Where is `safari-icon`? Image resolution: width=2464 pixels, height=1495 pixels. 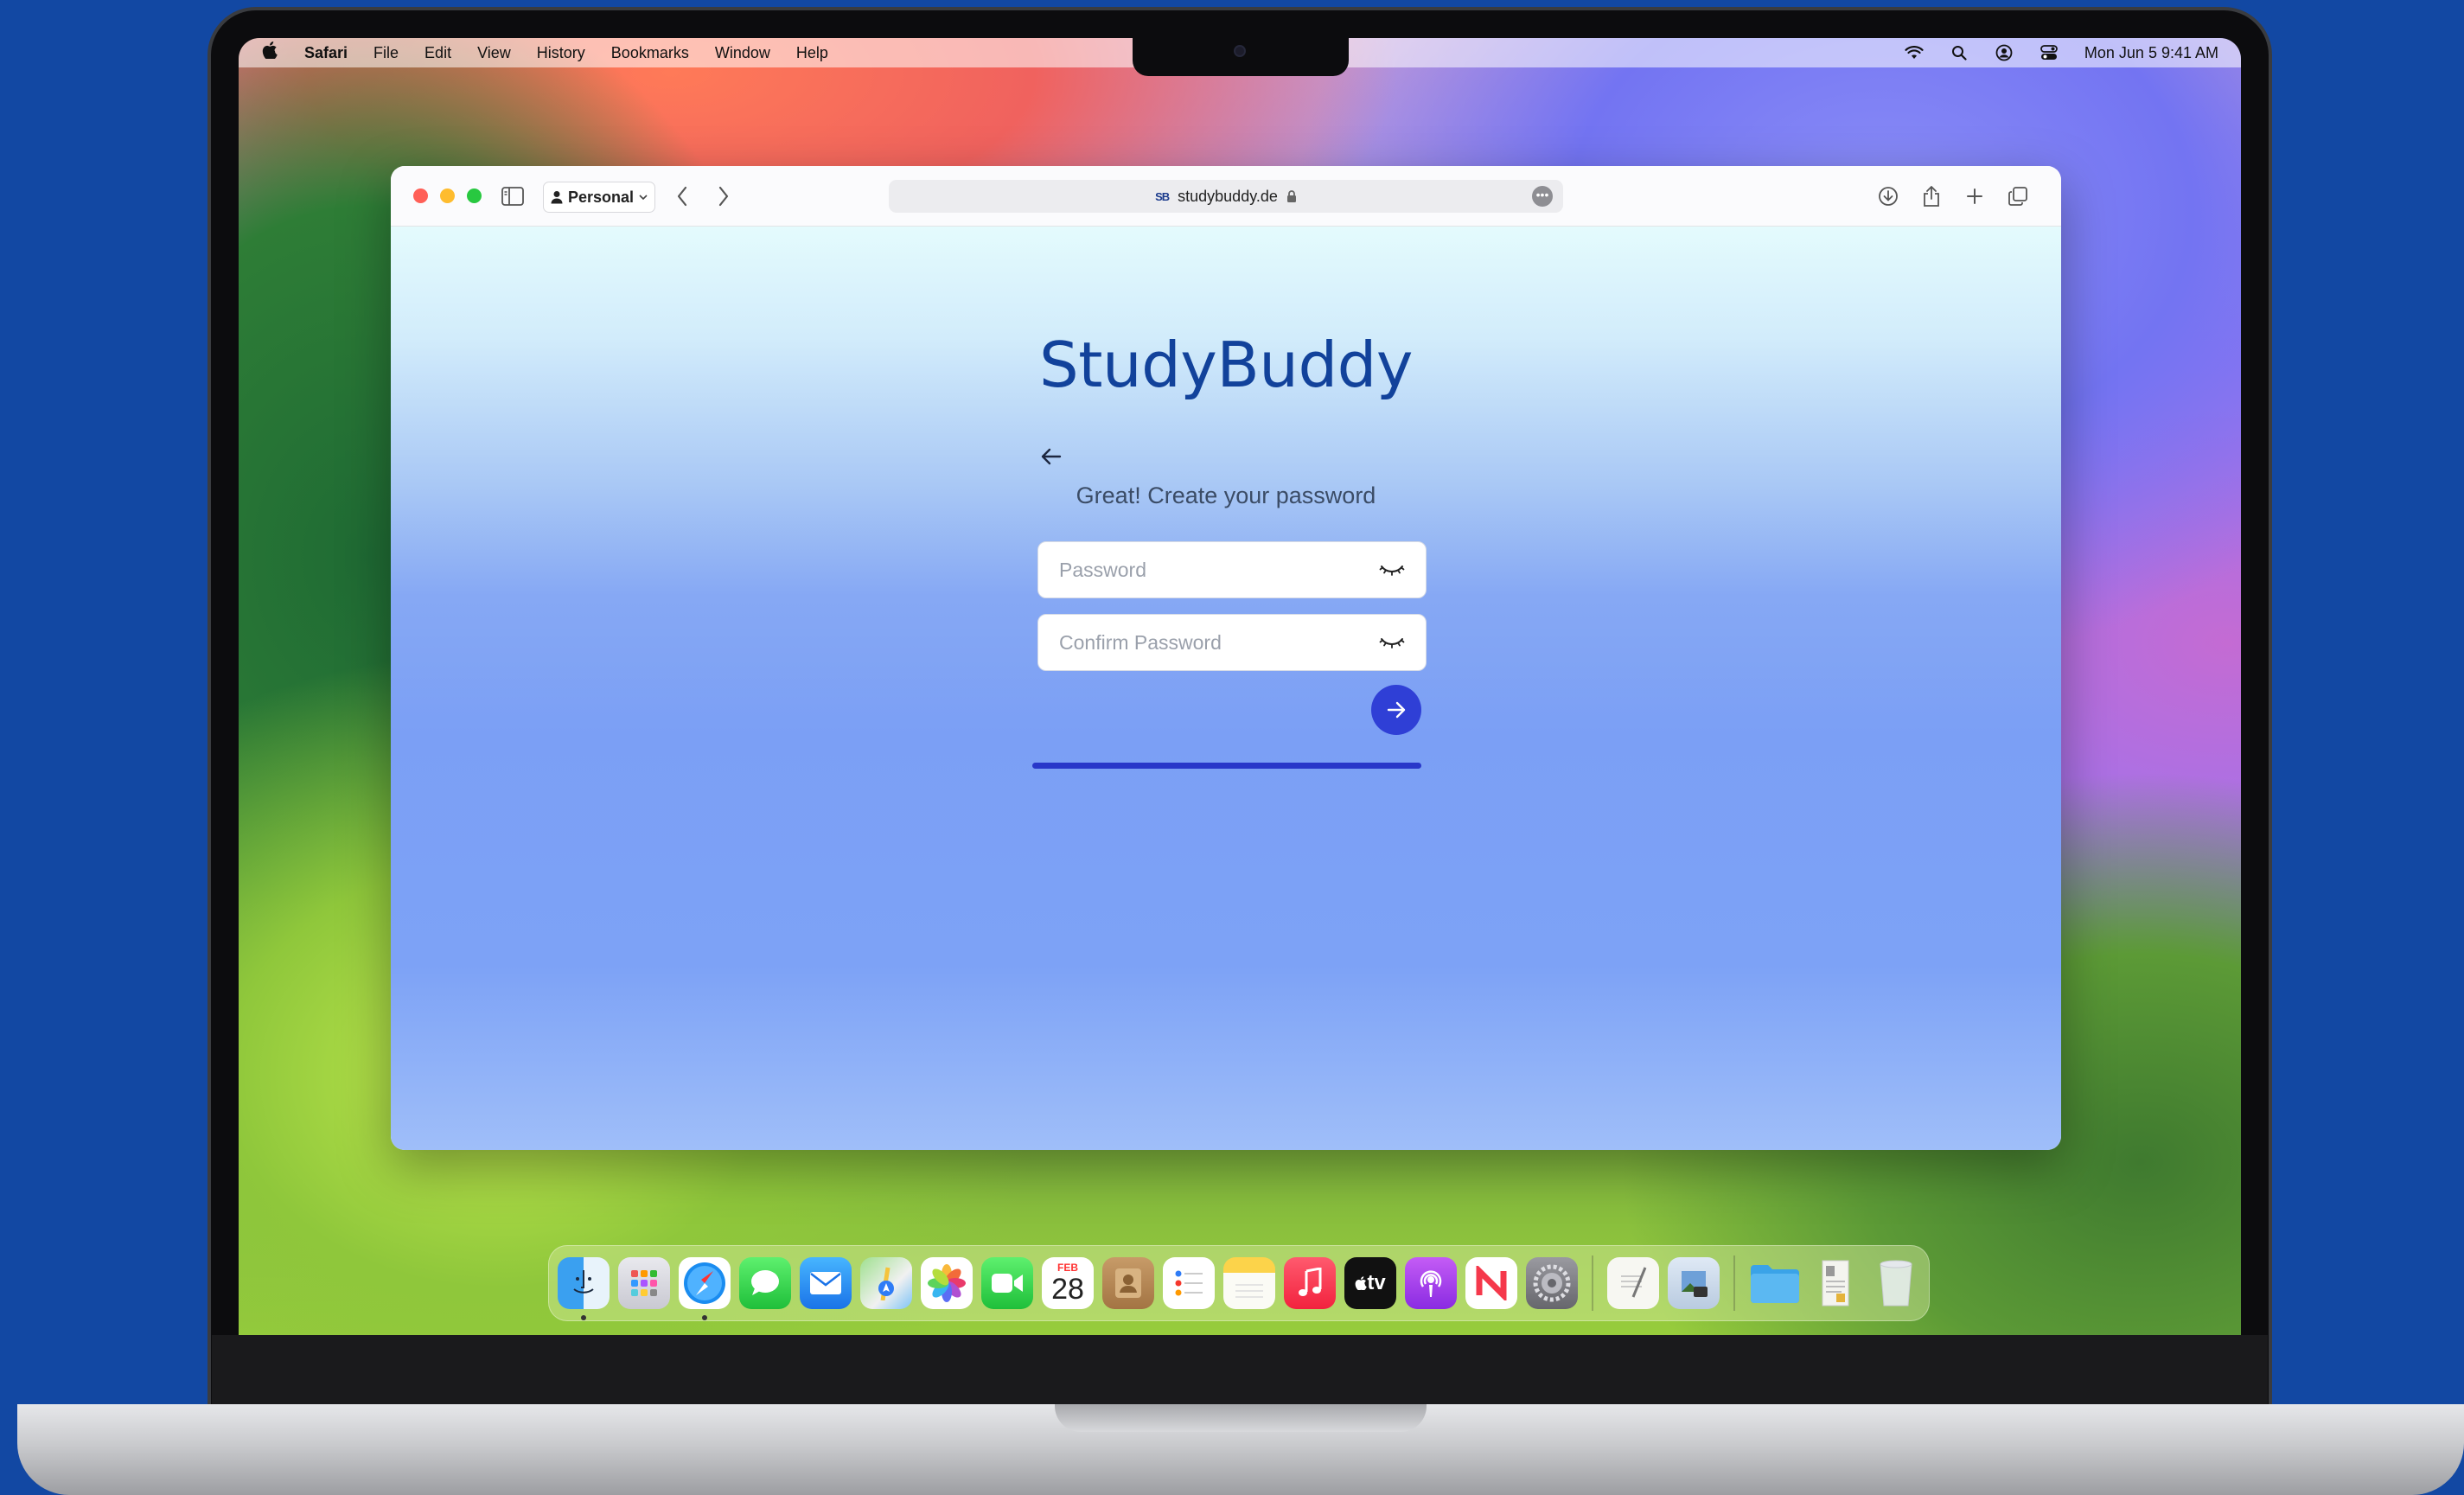 safari-icon is located at coordinates (705, 1288).